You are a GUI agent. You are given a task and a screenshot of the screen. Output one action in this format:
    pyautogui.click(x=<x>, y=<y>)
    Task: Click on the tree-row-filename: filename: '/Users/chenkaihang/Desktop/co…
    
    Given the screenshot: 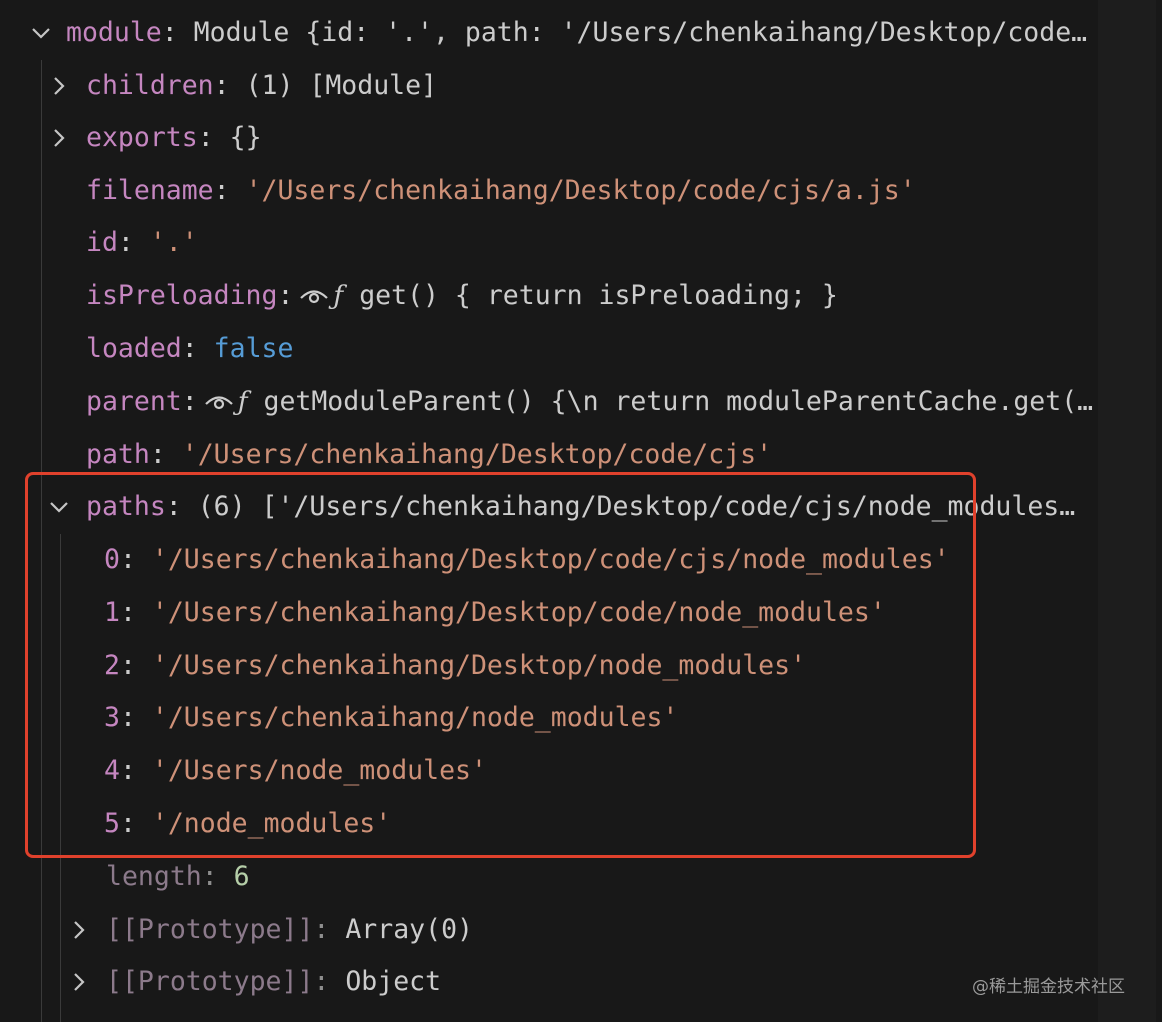 What is the action you would take?
    pyautogui.click(x=549, y=191)
    